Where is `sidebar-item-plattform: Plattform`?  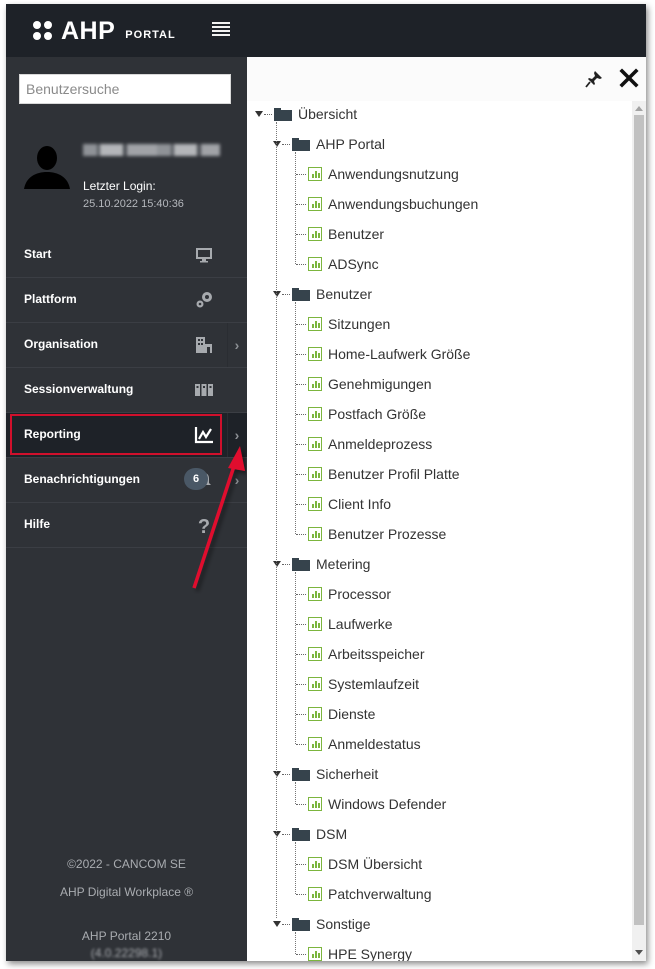 sidebar-item-plattform: Plattform is located at coordinates (126, 300).